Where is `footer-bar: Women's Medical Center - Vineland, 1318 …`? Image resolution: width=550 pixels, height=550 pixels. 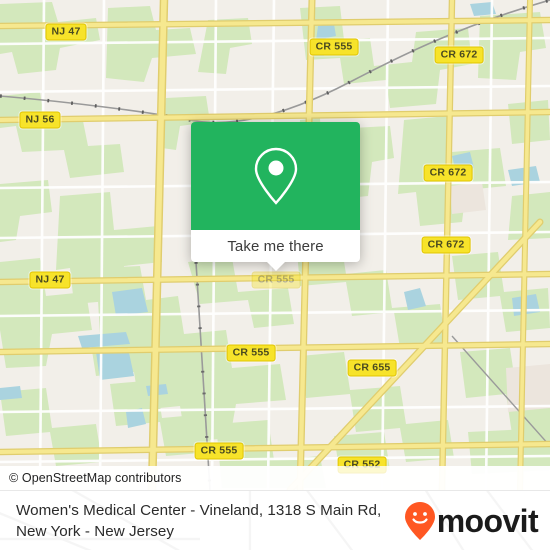 footer-bar: Women's Medical Center - Vineland, 1318 … is located at coordinates (275, 520).